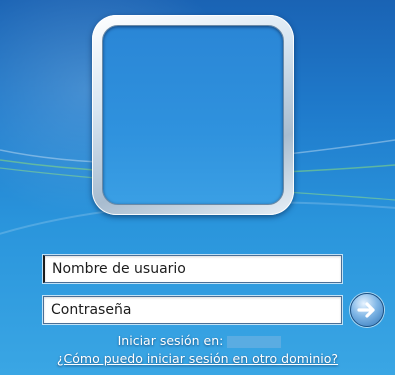  What do you see at coordinates (254, 341) in the screenshot?
I see `domain-name-value` at bounding box center [254, 341].